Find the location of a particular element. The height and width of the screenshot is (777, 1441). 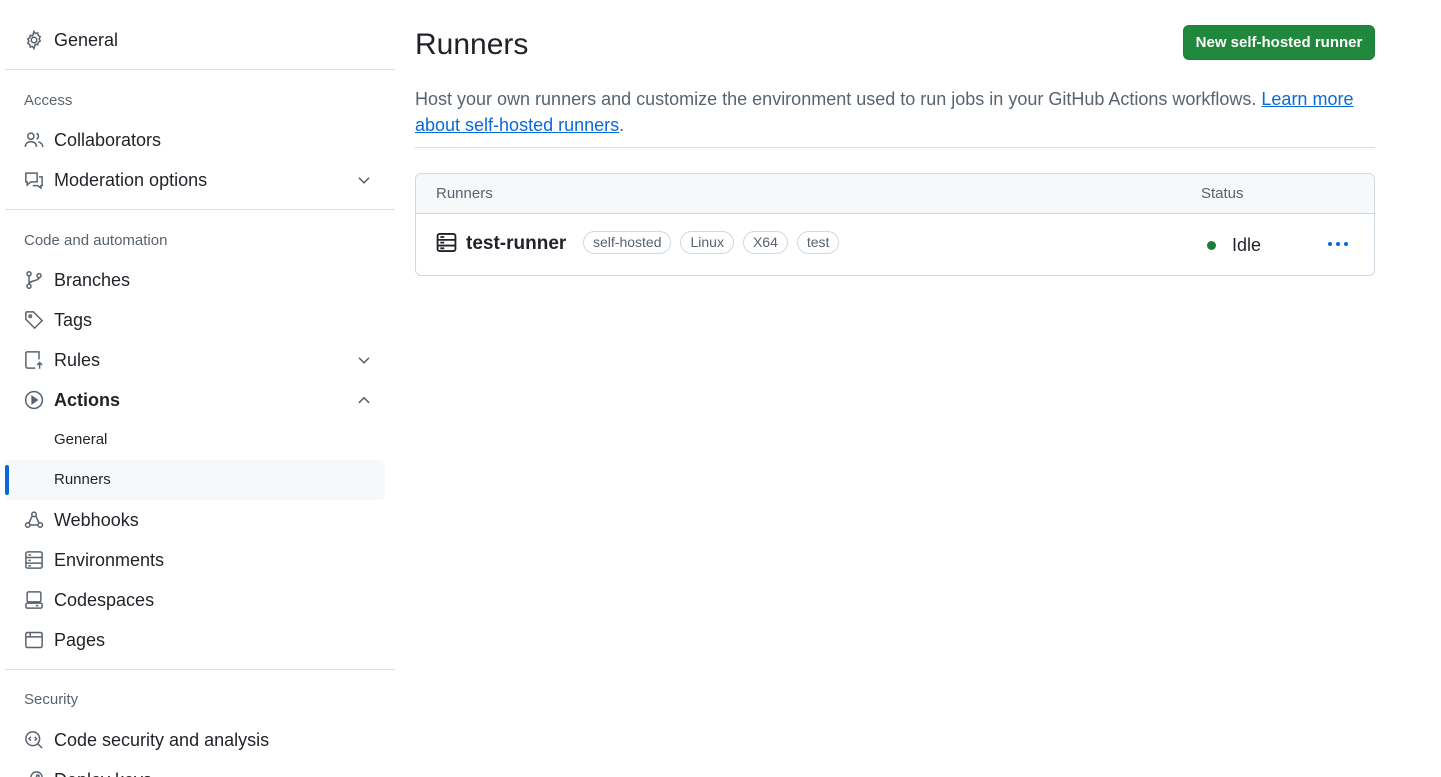

runner-label: self-hosted is located at coordinates (627, 242).